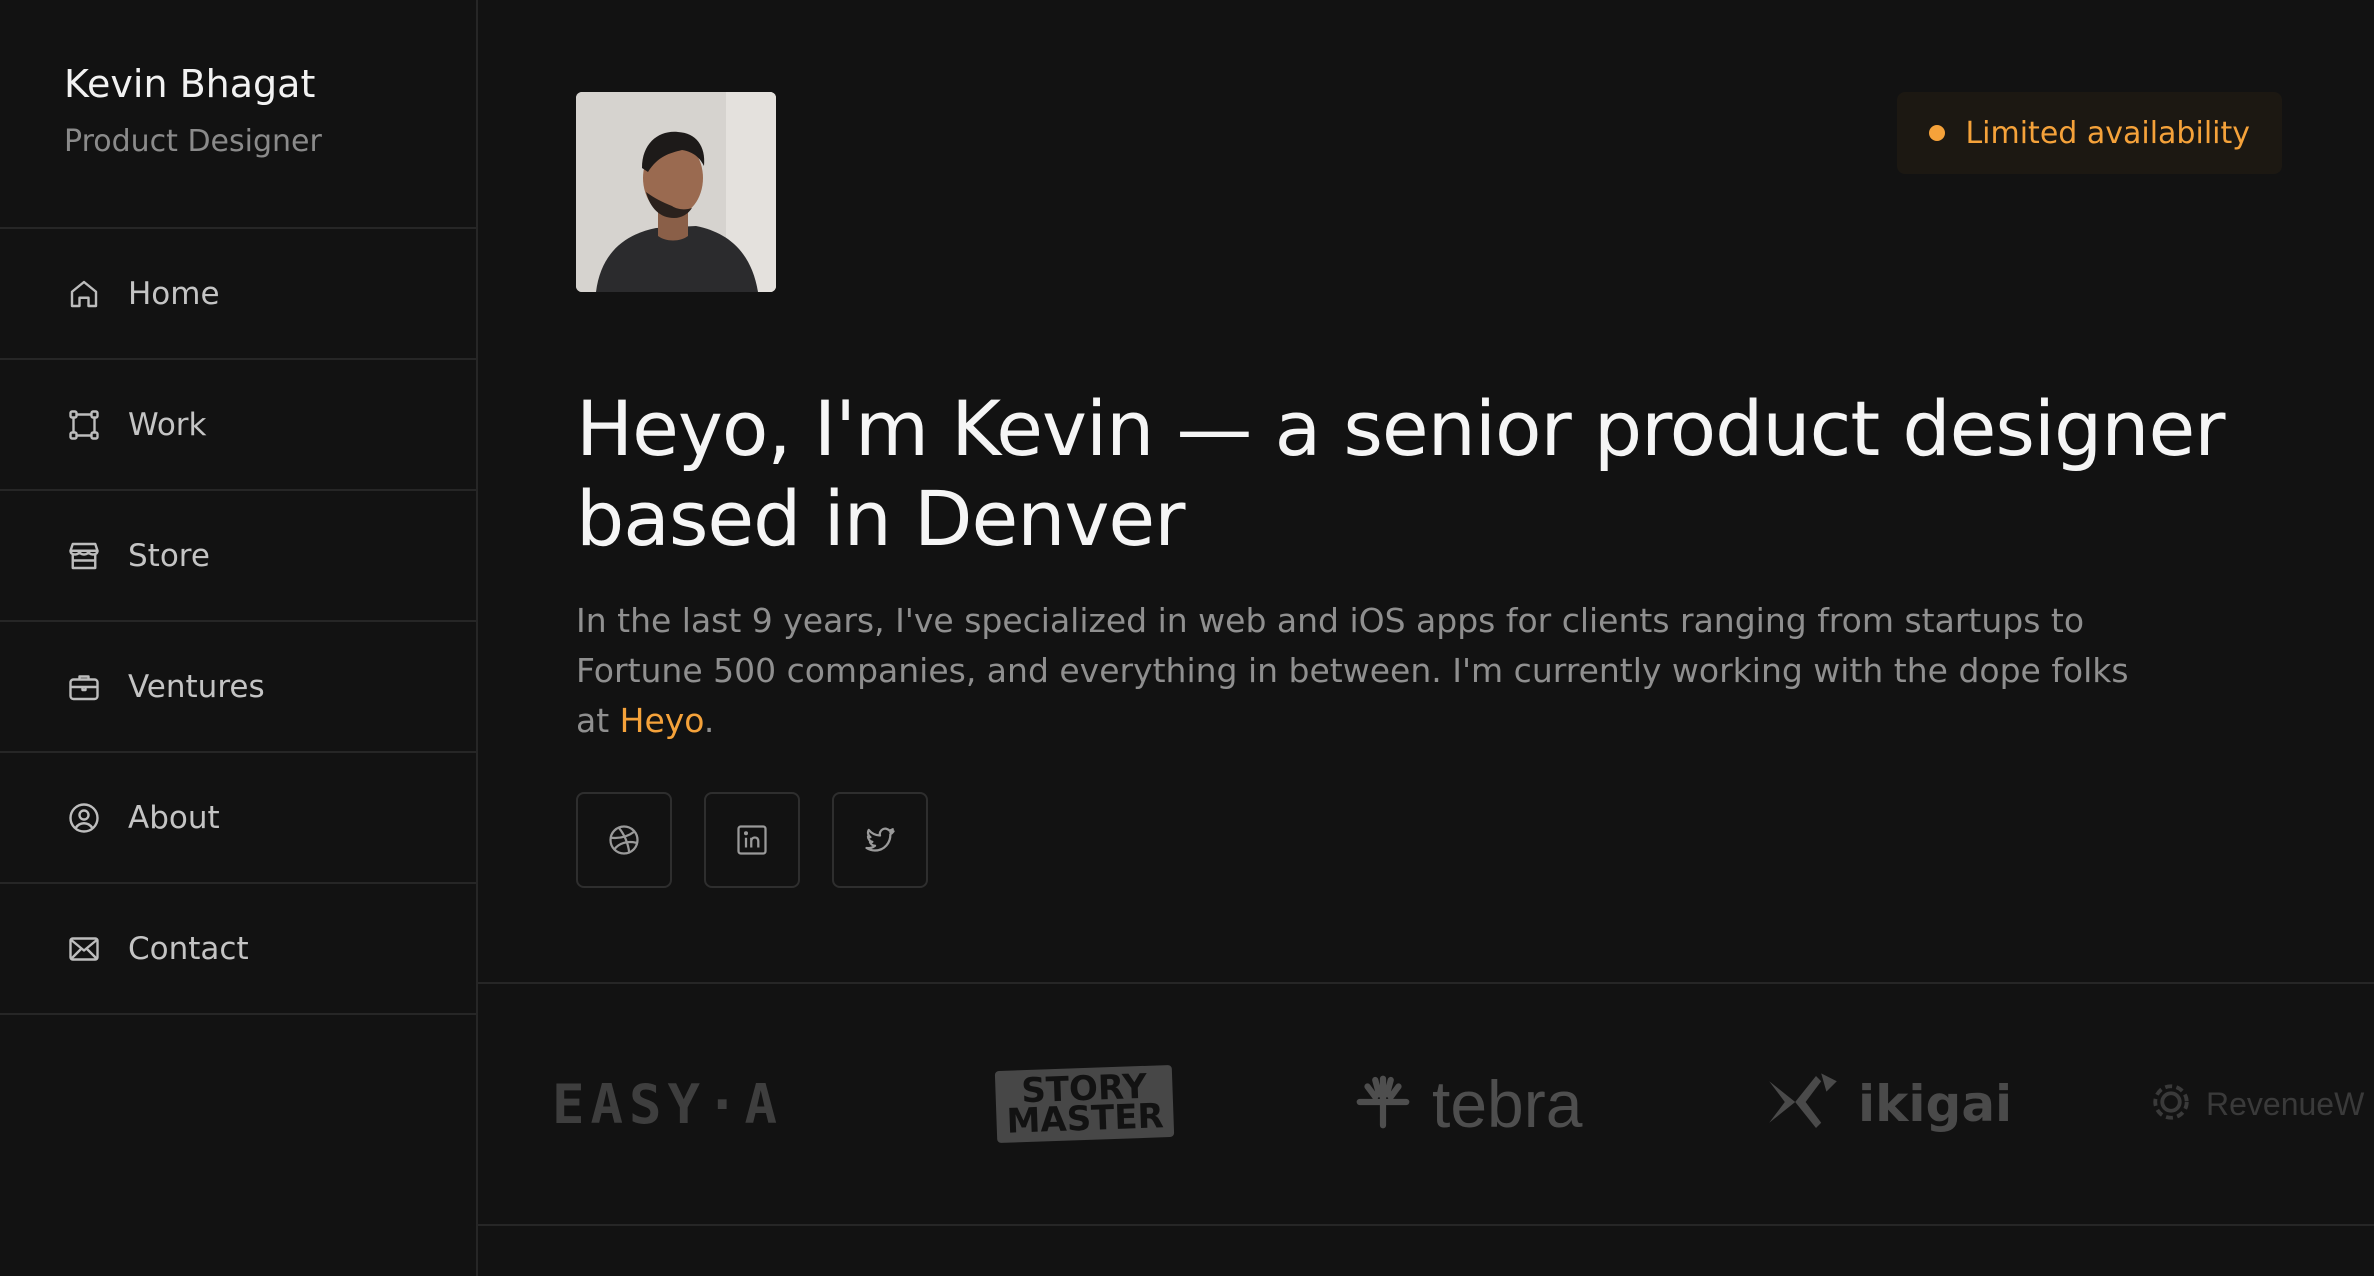  Describe the element at coordinates (196, 686) in the screenshot. I see `sidebar-item-label: Ventures` at that location.